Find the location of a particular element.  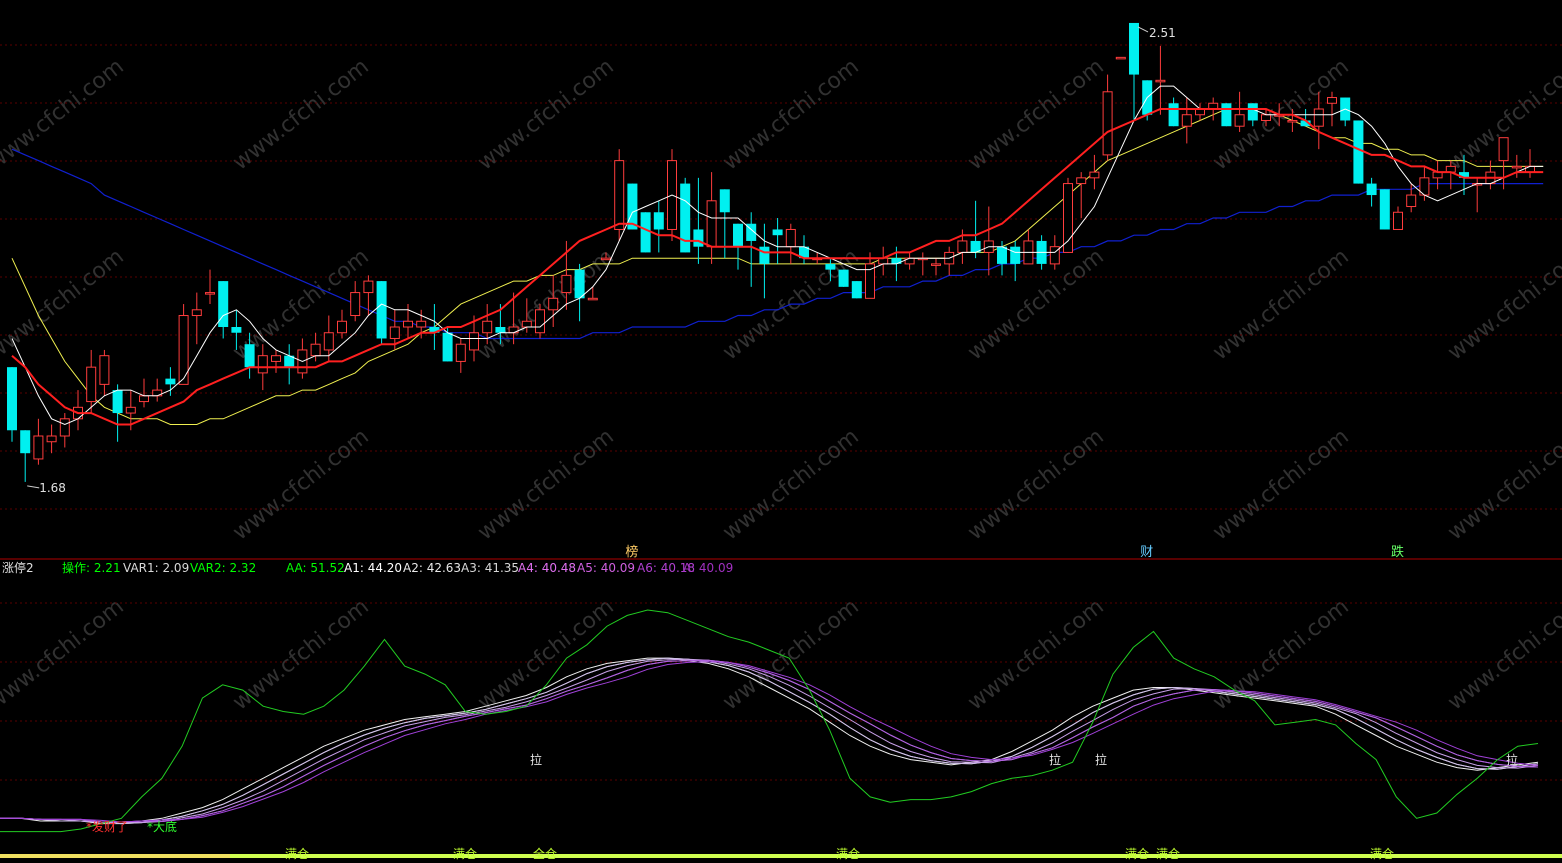

high-price-label: 2.51 is located at coordinates (1162, 33).